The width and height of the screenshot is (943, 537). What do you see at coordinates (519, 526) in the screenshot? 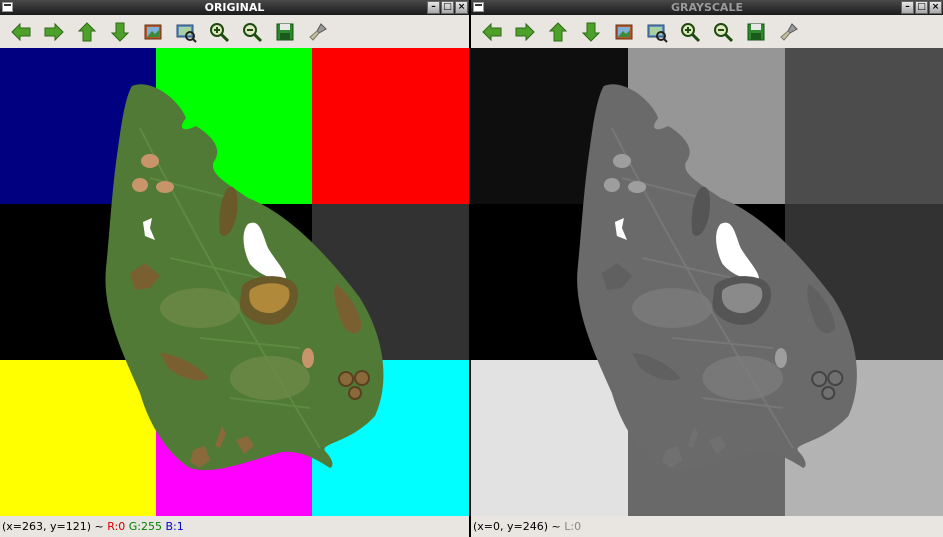
I see `cursor-coordinates: (x=0, y=246) ~` at bounding box center [519, 526].